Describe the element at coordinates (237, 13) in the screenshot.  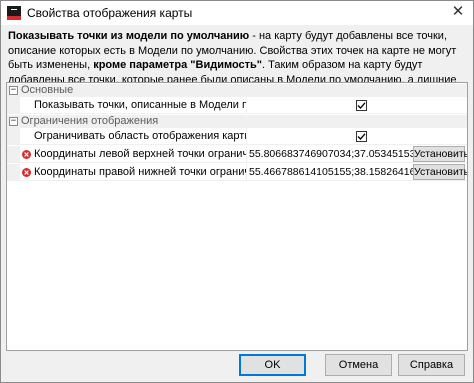
I see `title-bar: Свойства отображения карты ✕` at that location.